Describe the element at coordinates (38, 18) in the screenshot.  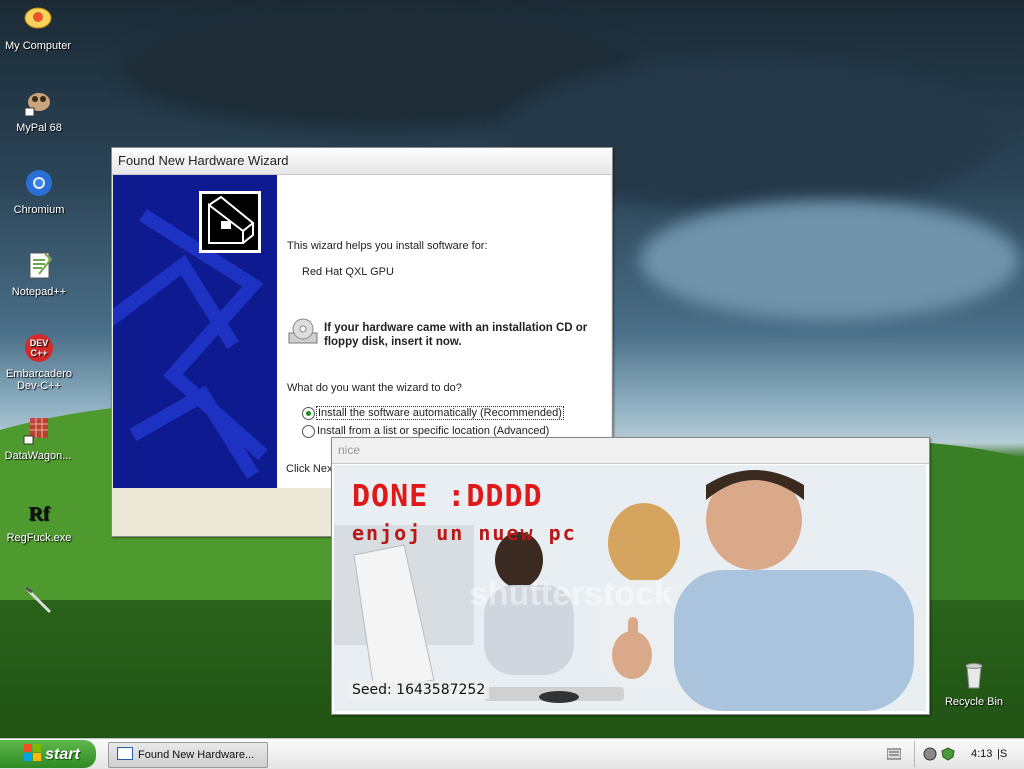
I see `my-computer-icon` at that location.